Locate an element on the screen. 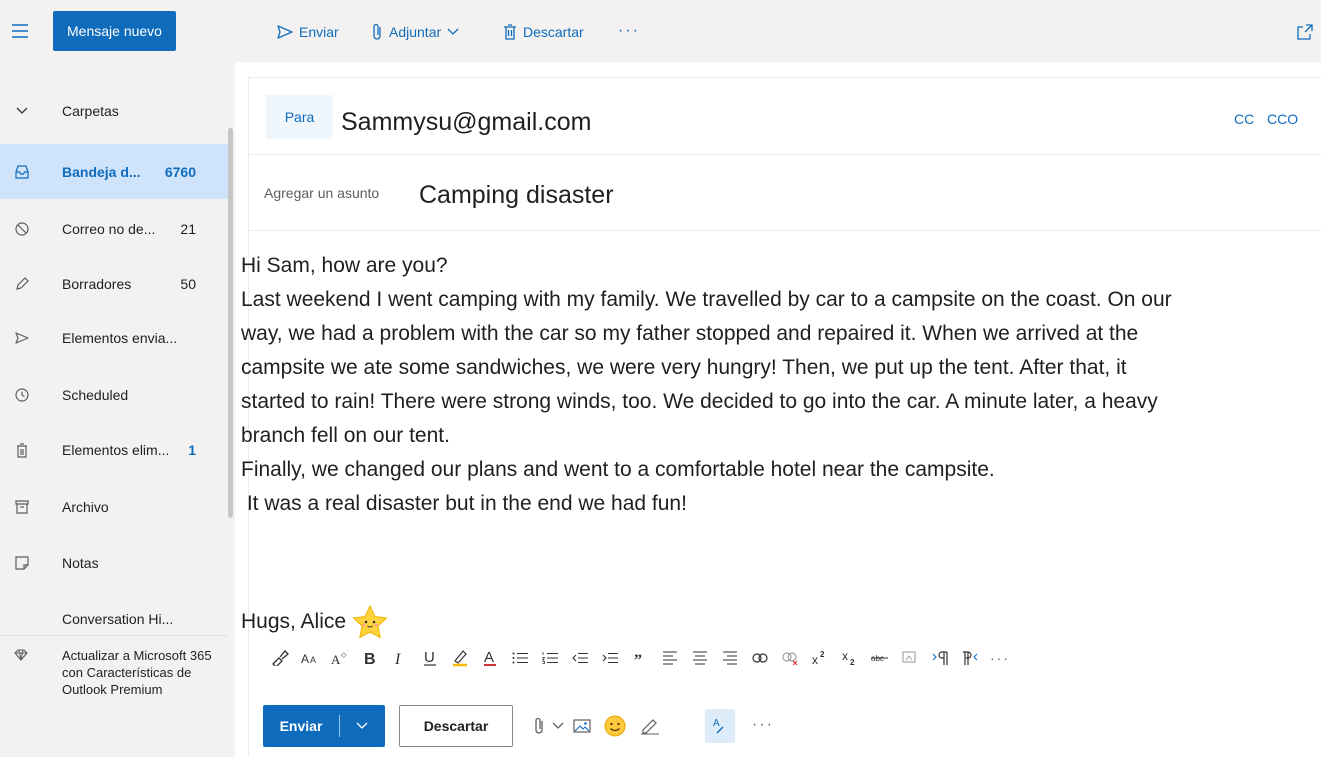 This screenshot has width=1321, height=757. popout-icon is located at coordinates (1305, 32).